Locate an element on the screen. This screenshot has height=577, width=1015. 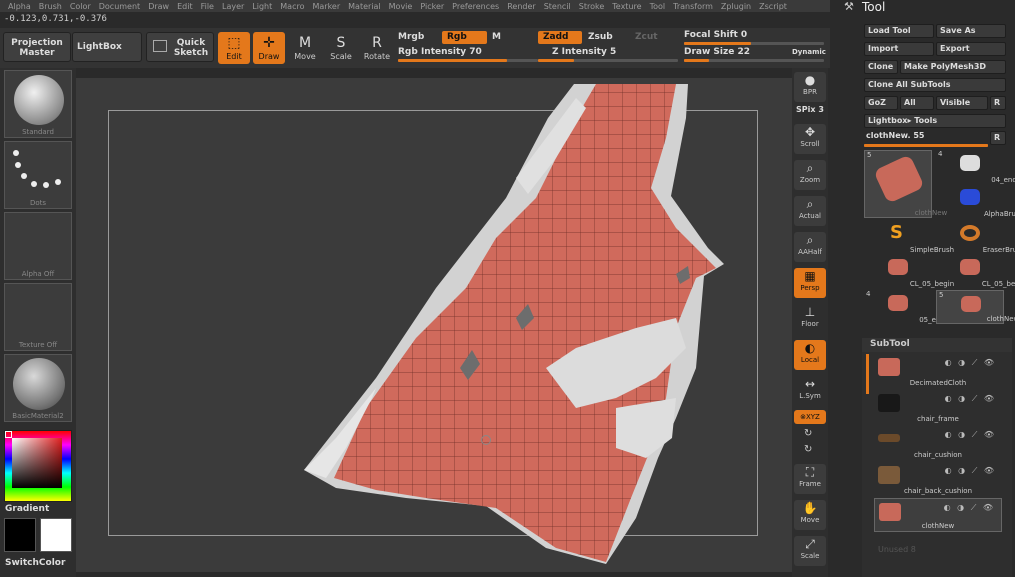
color-picker is located at coordinates (38, 466).